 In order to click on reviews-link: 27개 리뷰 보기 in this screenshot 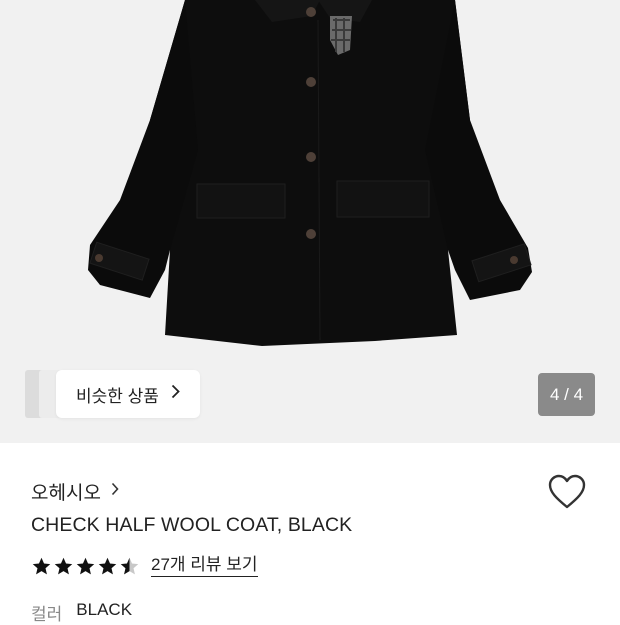, I will do `click(204, 566)`.